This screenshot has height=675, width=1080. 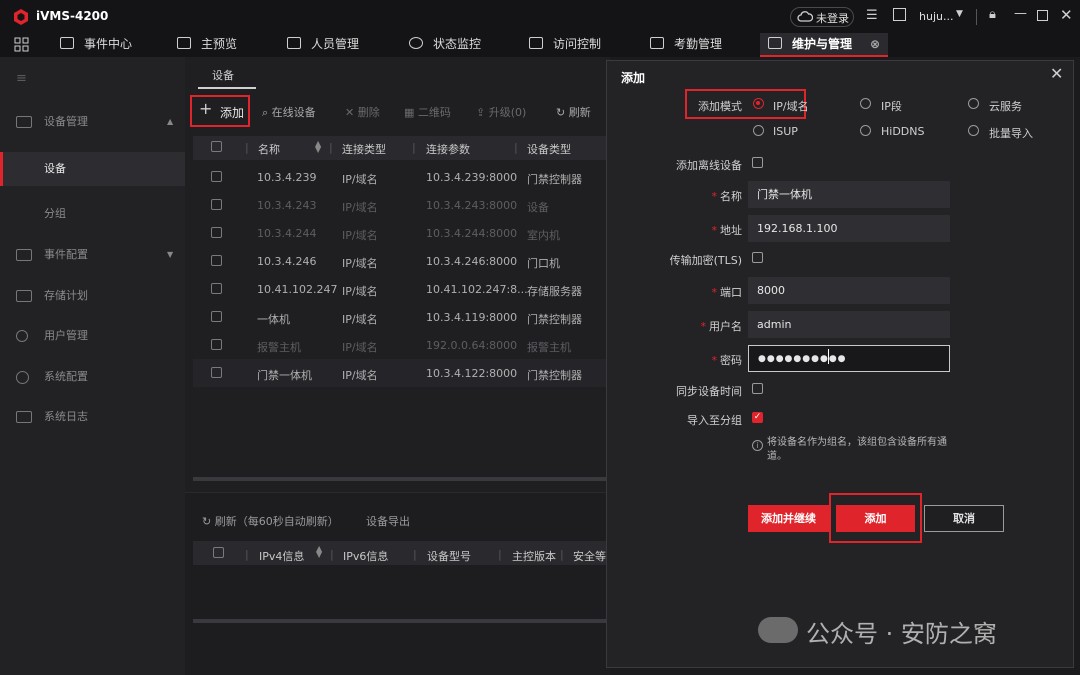 What do you see at coordinates (973, 130) in the screenshot?
I see `radio-batch-import` at bounding box center [973, 130].